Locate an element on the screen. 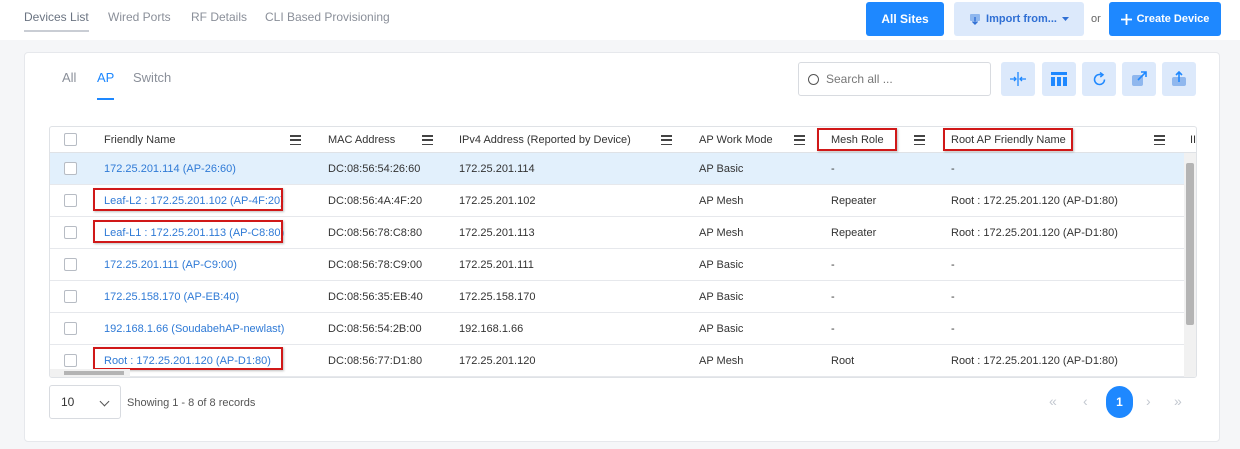 This screenshot has height=449, width=1240. refresh-icon is located at coordinates (1099, 78).